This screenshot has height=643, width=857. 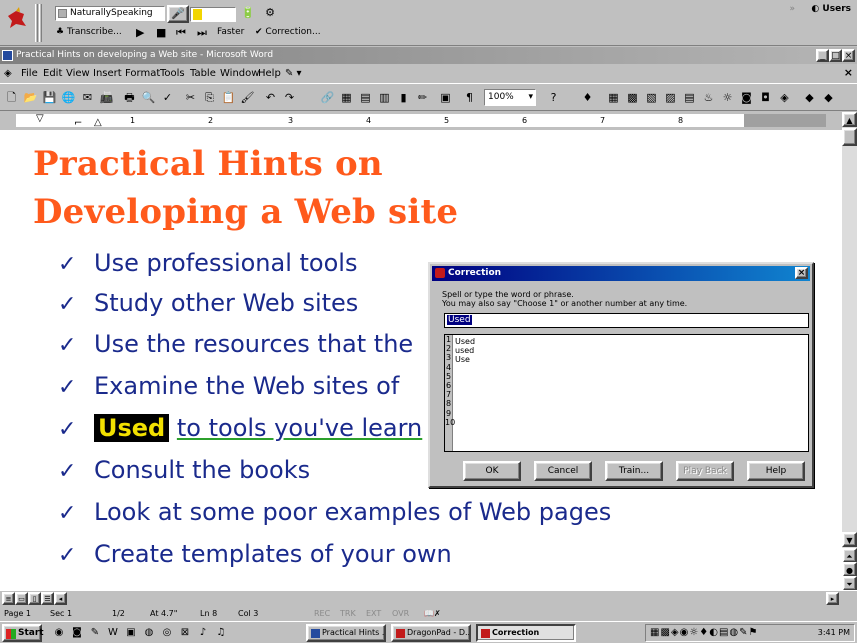 What do you see at coordinates (8, 598) in the screenshot?
I see `normal-view-icon: ≡` at bounding box center [8, 598].